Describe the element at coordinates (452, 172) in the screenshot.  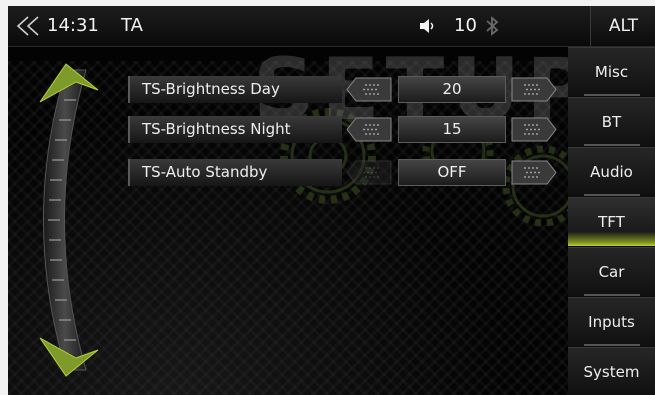
I see `setting-value: OFF` at that location.